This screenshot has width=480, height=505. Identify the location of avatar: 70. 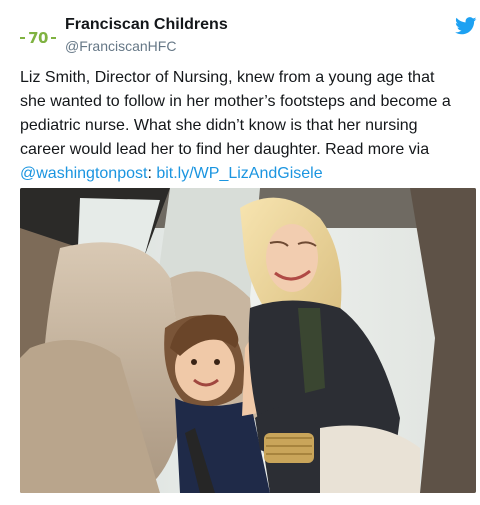
(38, 38).